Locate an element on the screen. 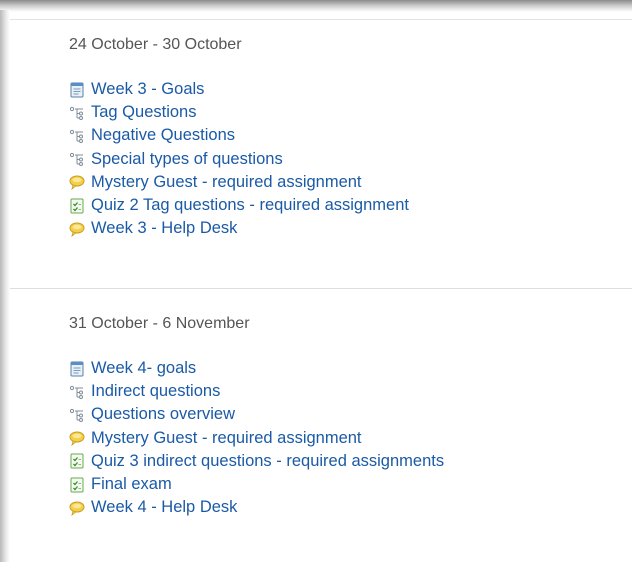 The image size is (632, 562). section-title: 24 October - 30 October is located at coordinates (155, 44).